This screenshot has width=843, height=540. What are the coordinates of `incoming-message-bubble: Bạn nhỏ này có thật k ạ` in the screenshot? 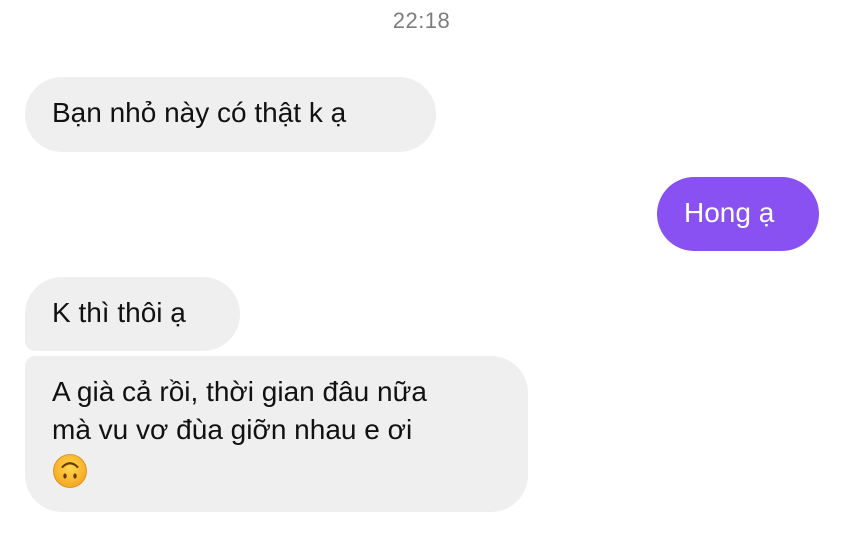 It's located at (230, 114).